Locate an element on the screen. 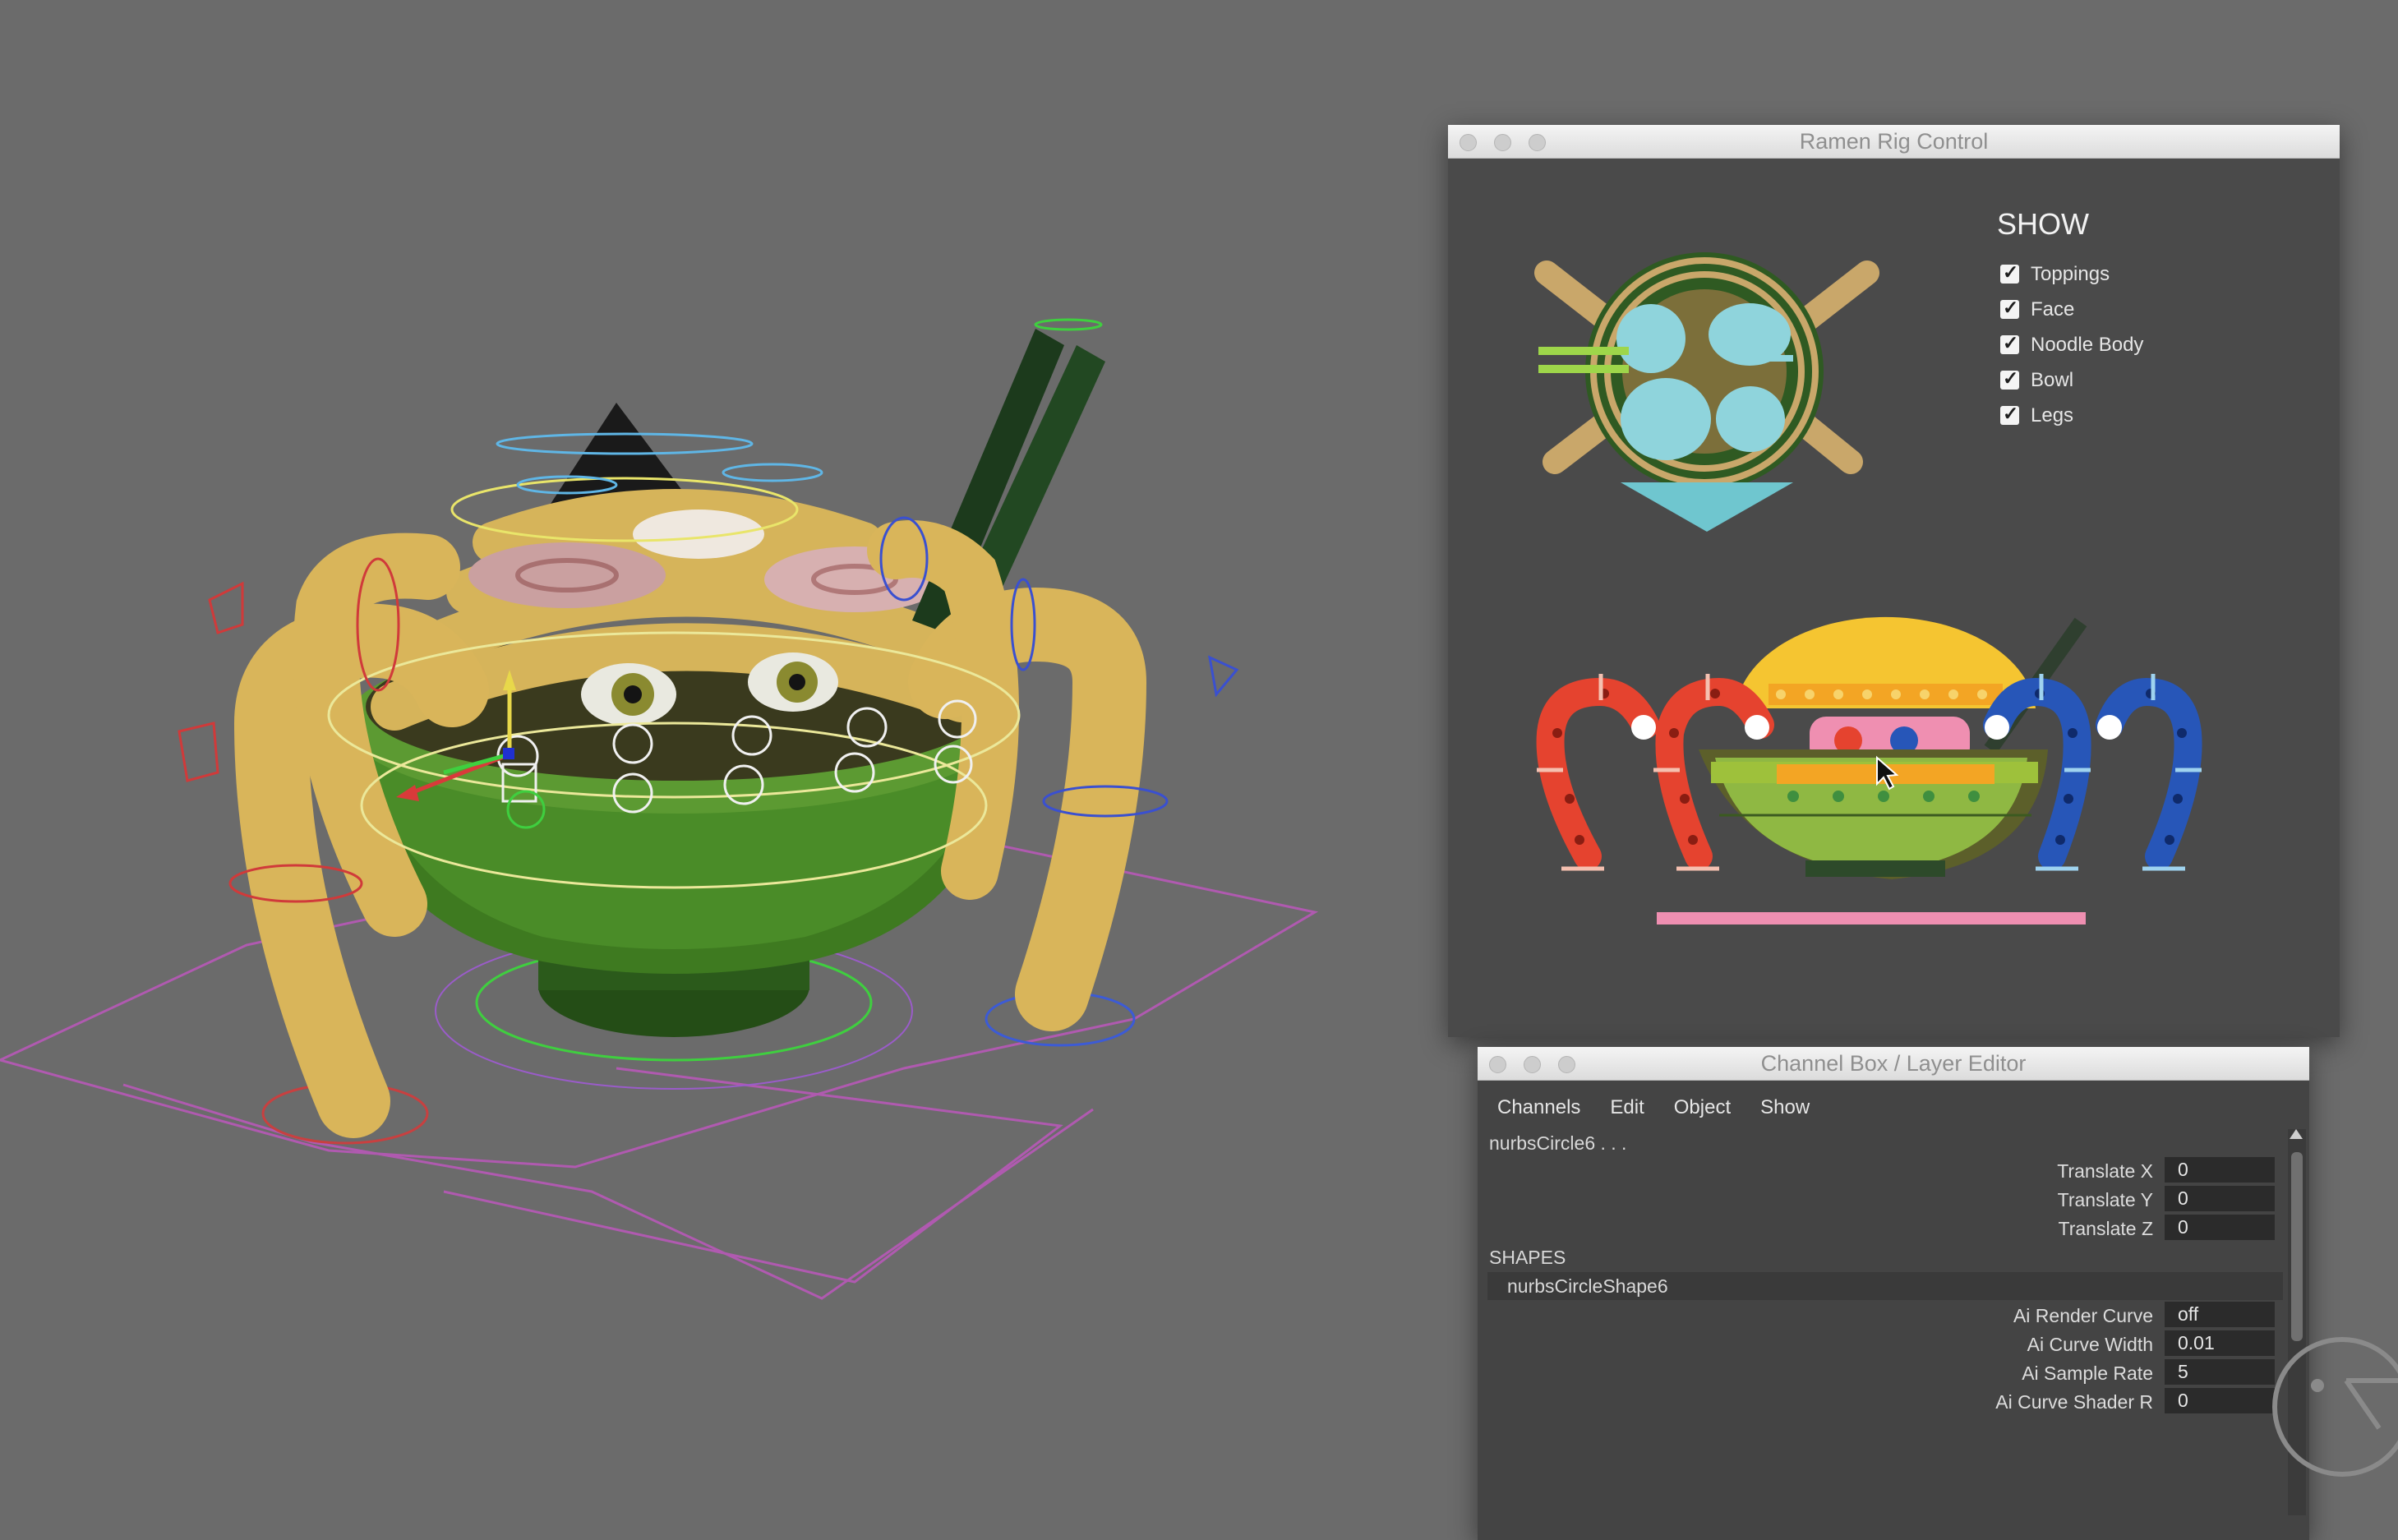 This screenshot has width=2398, height=1540. shapes-heading: SHAPES is located at coordinates (1527, 1257).